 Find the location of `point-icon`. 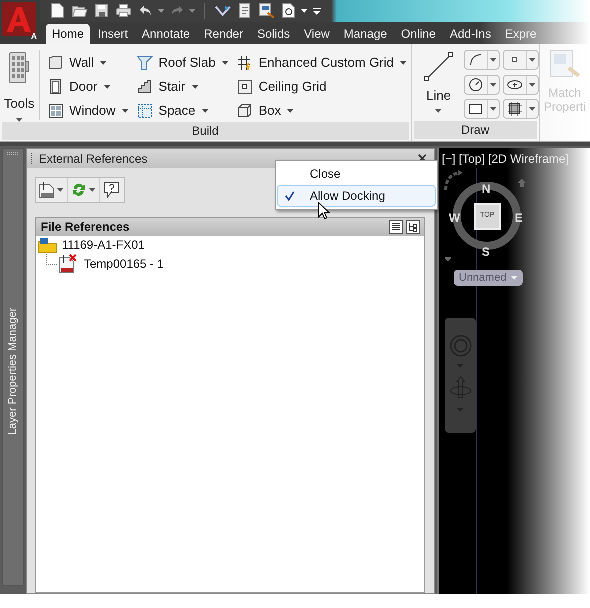

point-icon is located at coordinates (515, 60).